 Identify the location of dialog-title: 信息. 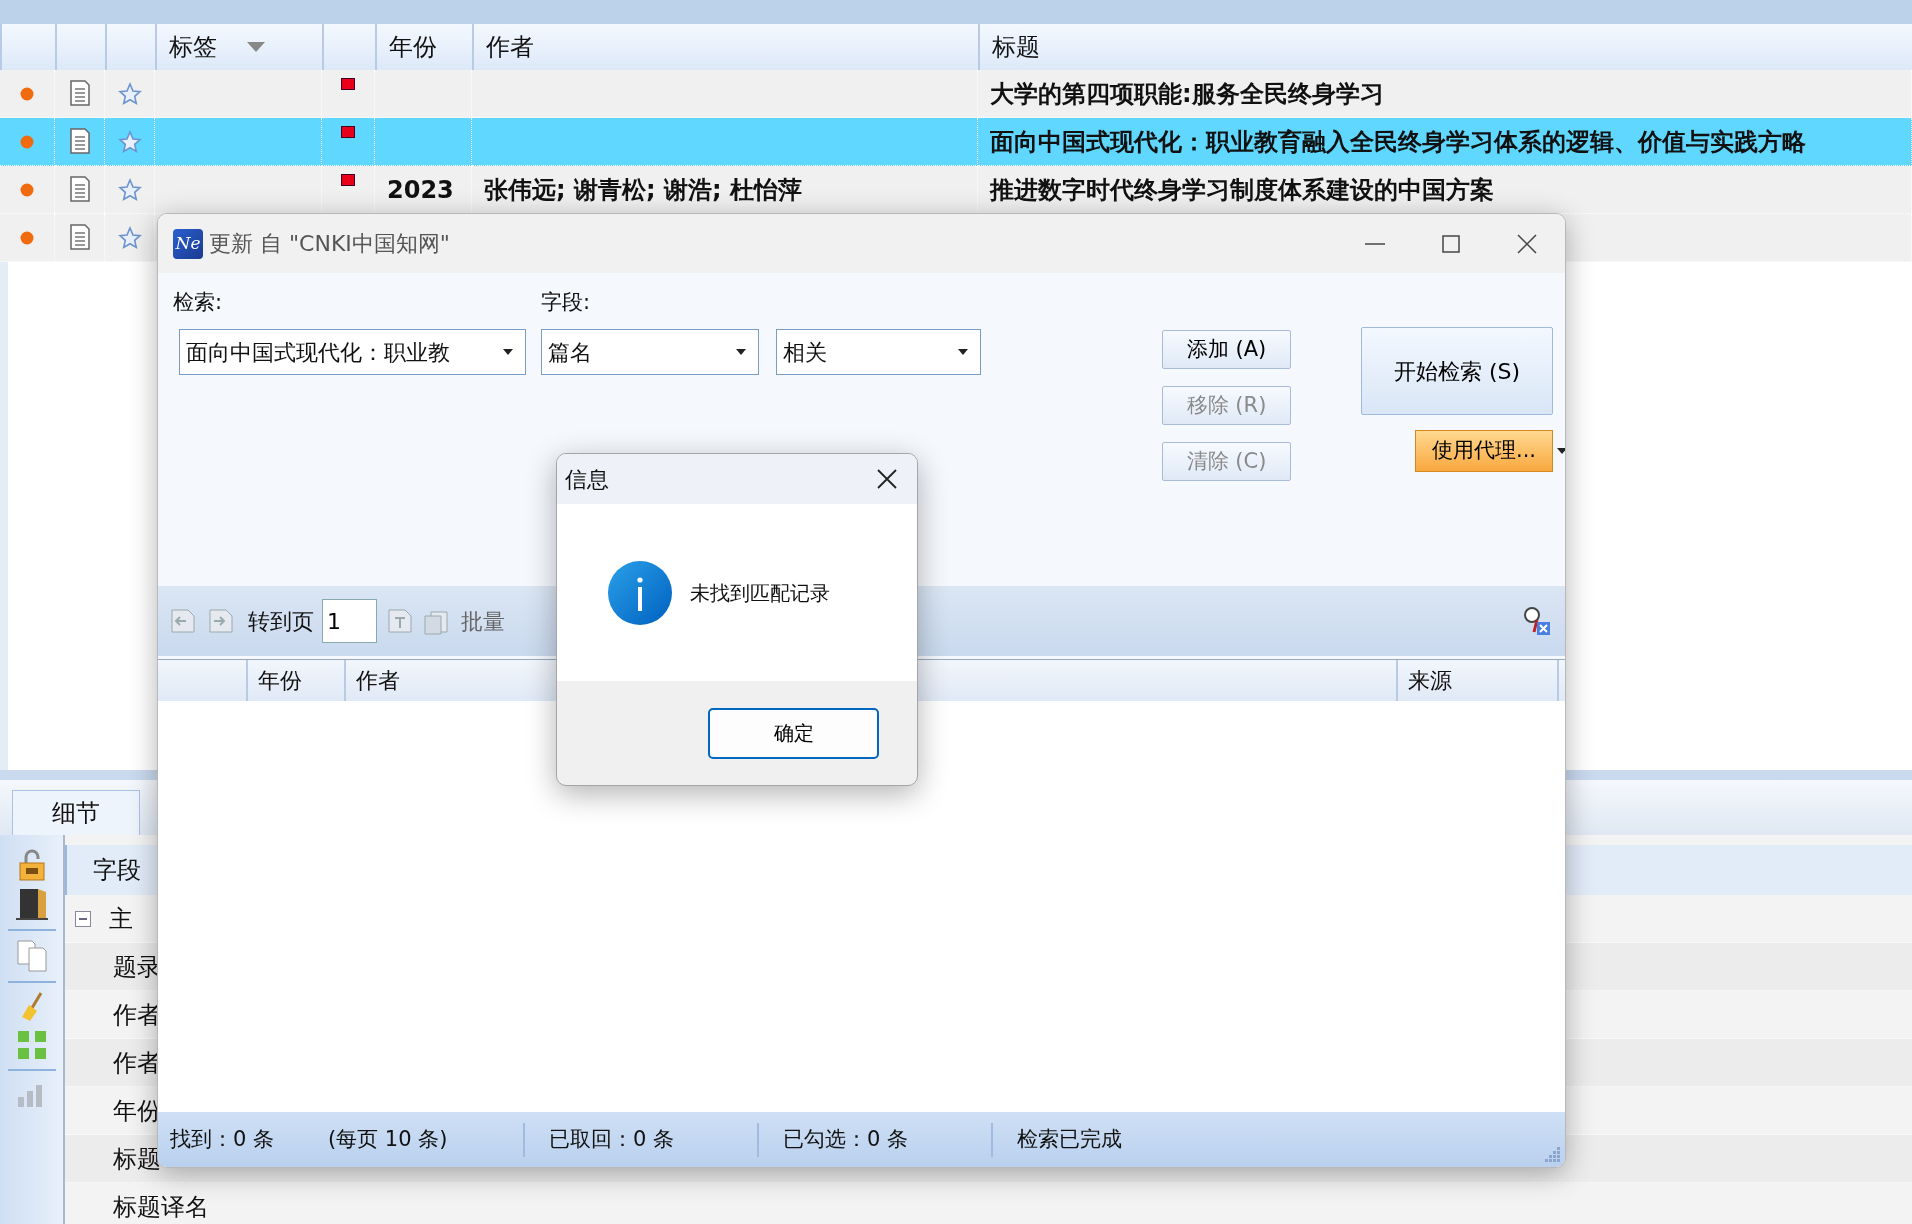
(587, 479).